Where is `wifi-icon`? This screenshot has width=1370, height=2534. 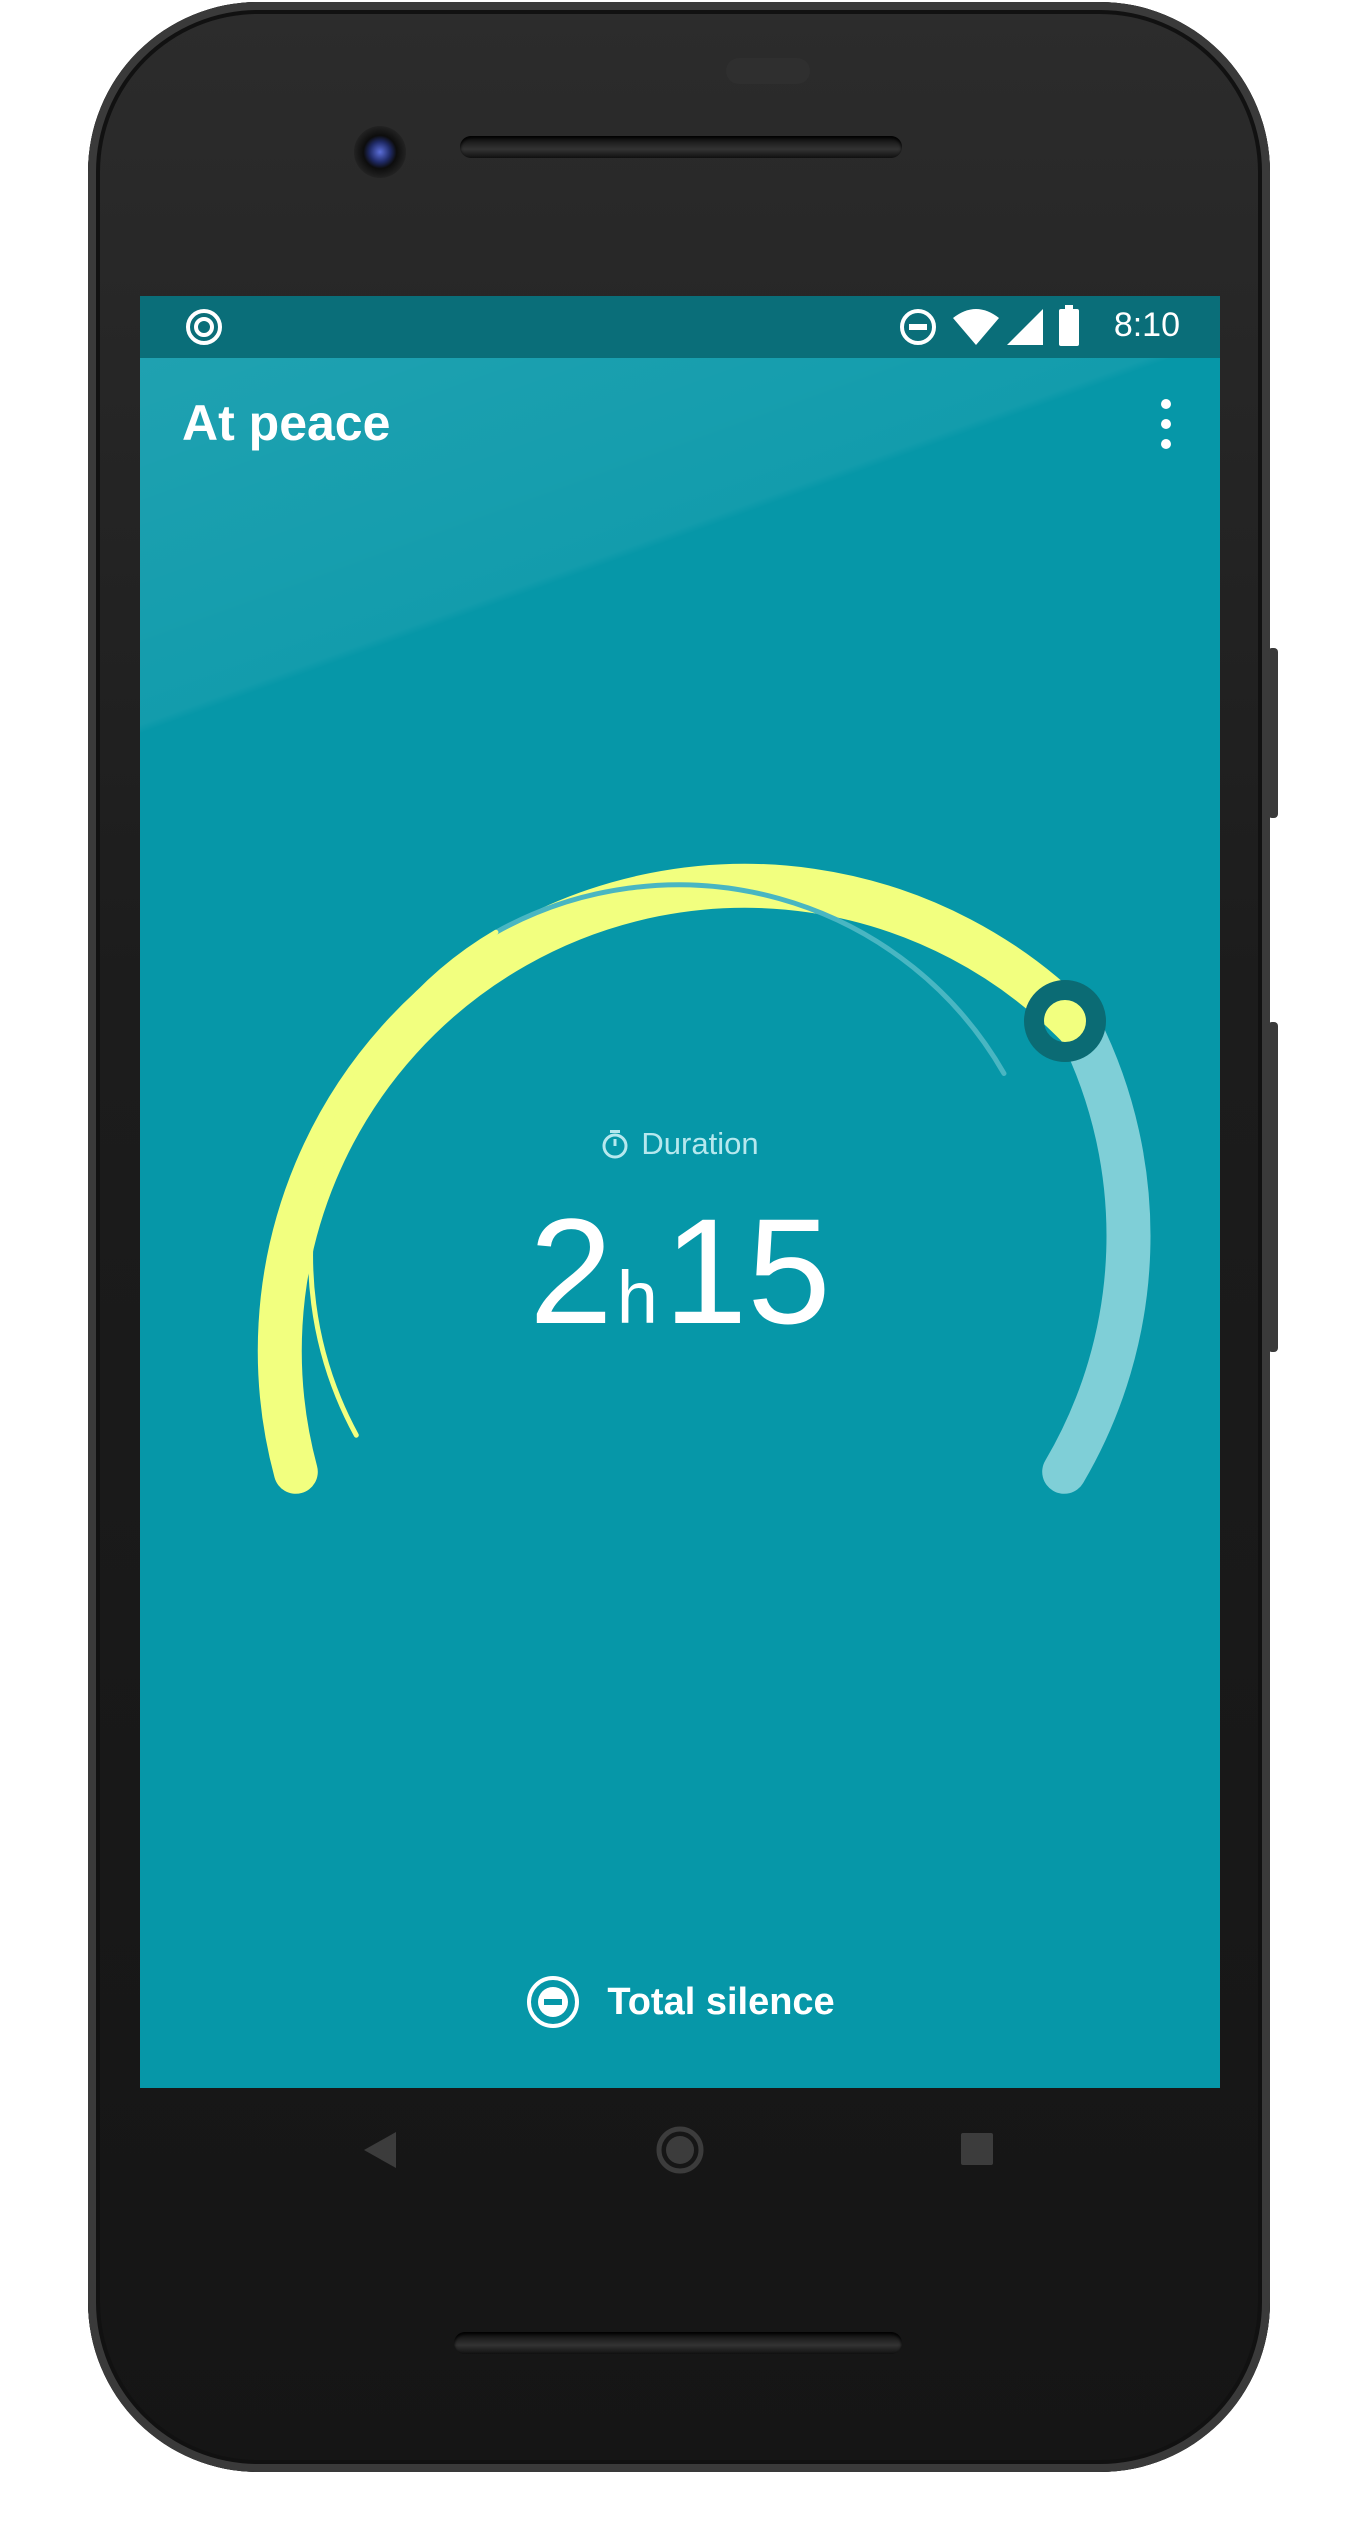 wifi-icon is located at coordinates (976, 327).